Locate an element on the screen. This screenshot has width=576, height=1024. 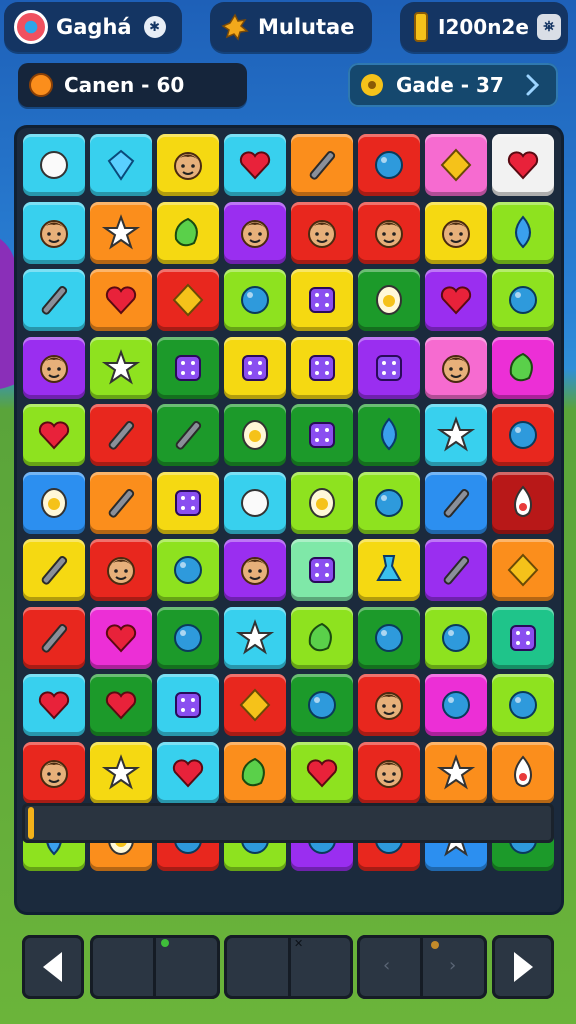
slot-bar-left is located at coordinates (155, 967).